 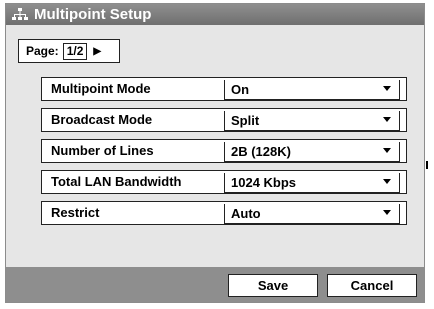 I want to click on page-number: 1/2, so click(x=75, y=51).